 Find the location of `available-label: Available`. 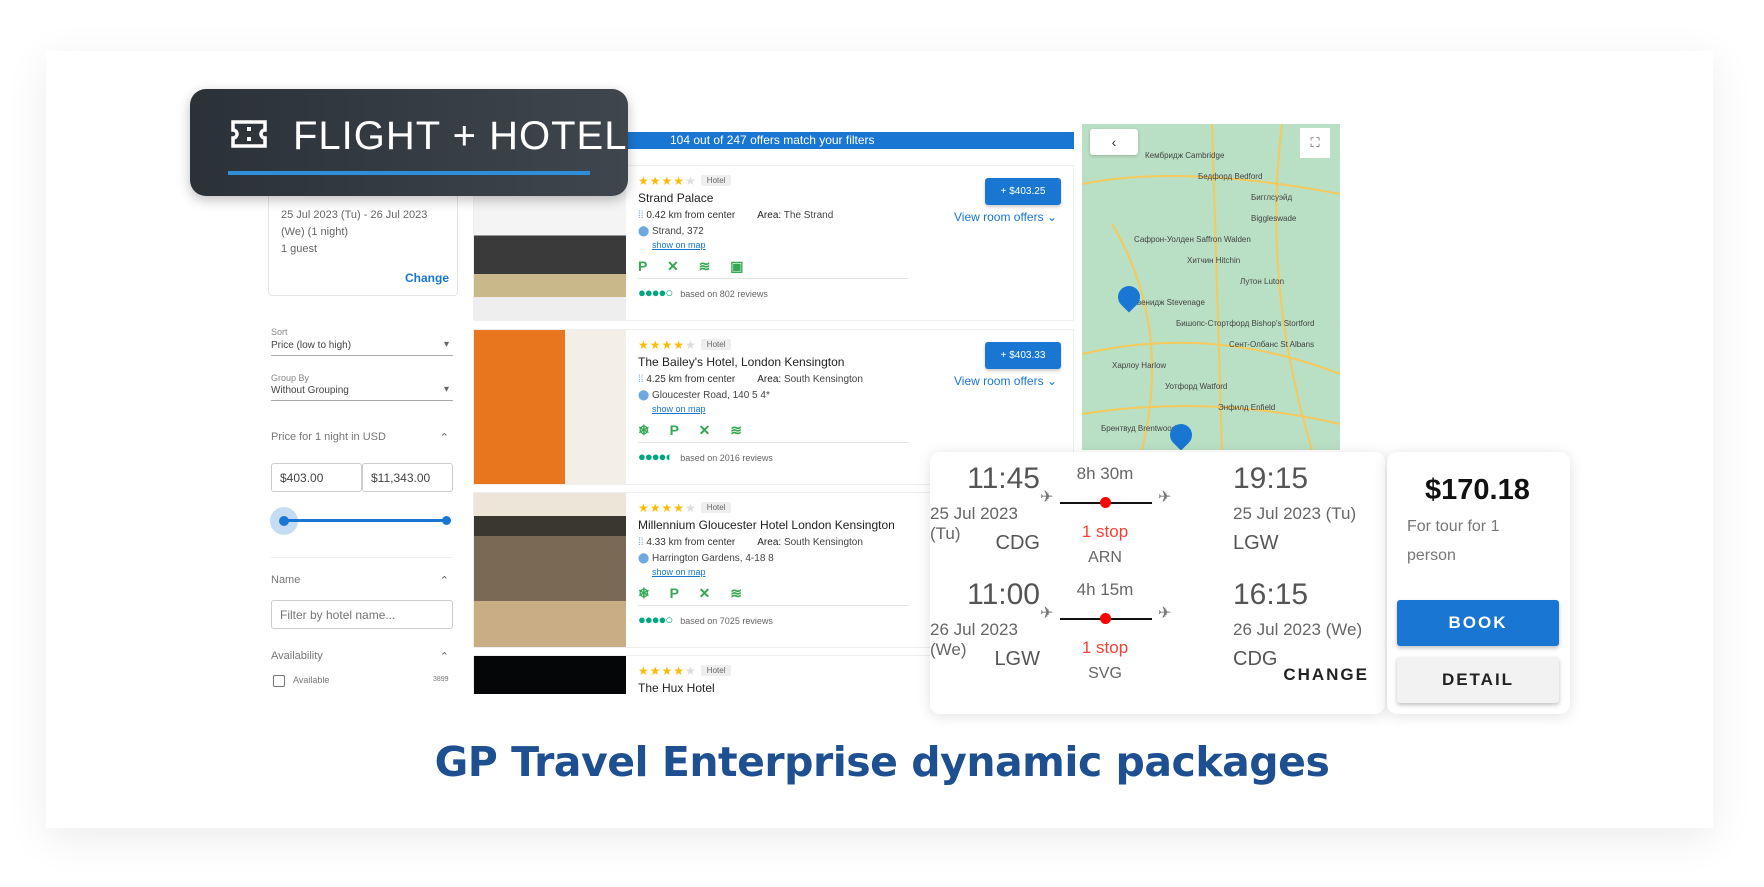

available-label: Available is located at coordinates (311, 680).